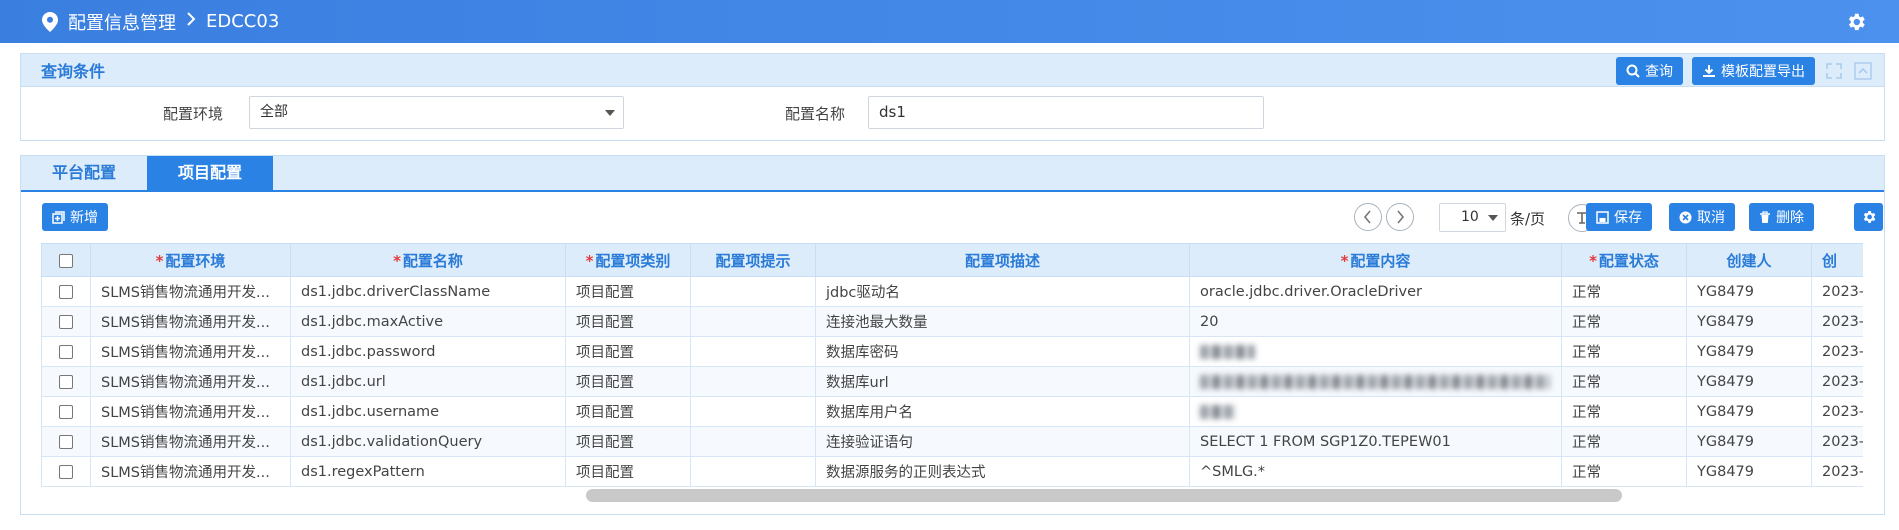  Describe the element at coordinates (428, 381) in the screenshot. I see `cell-name: ds1.jdbc.url` at that location.